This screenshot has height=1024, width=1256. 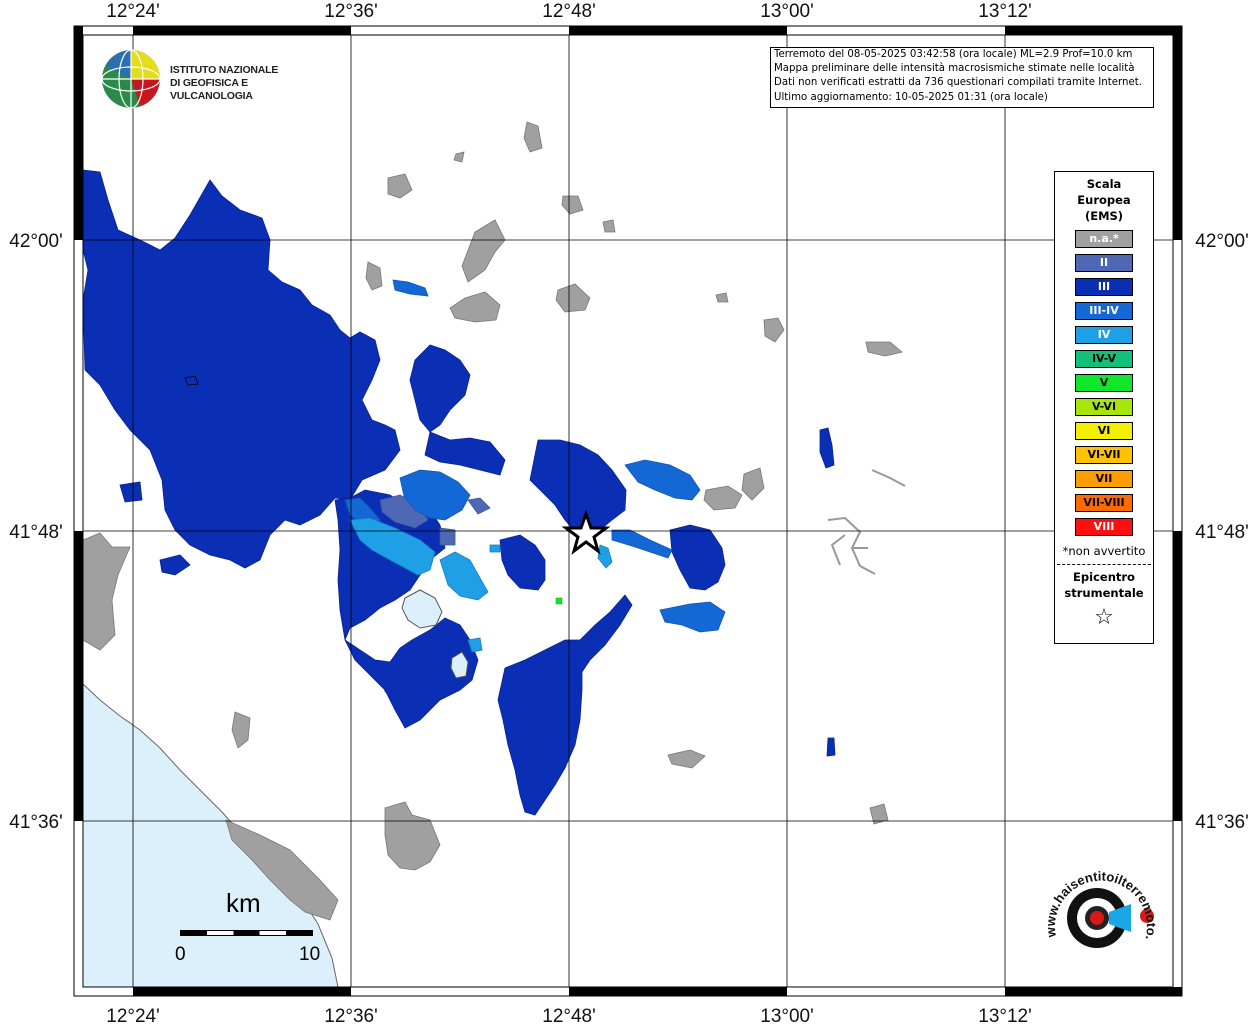 I want to click on legend-epicenter-line: Epicentro, so click(x=1104, y=577).